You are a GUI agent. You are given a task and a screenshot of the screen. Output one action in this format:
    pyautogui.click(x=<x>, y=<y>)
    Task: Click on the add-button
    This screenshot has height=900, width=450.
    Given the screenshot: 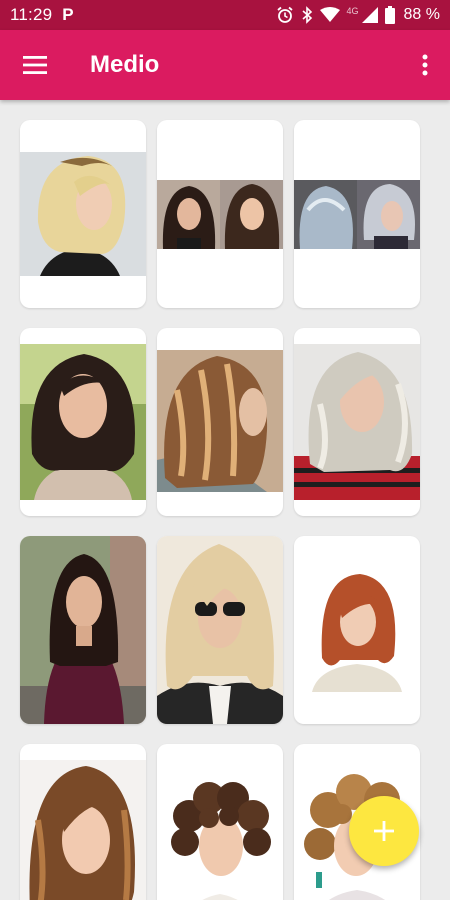 What is the action you would take?
    pyautogui.click(x=384, y=831)
    